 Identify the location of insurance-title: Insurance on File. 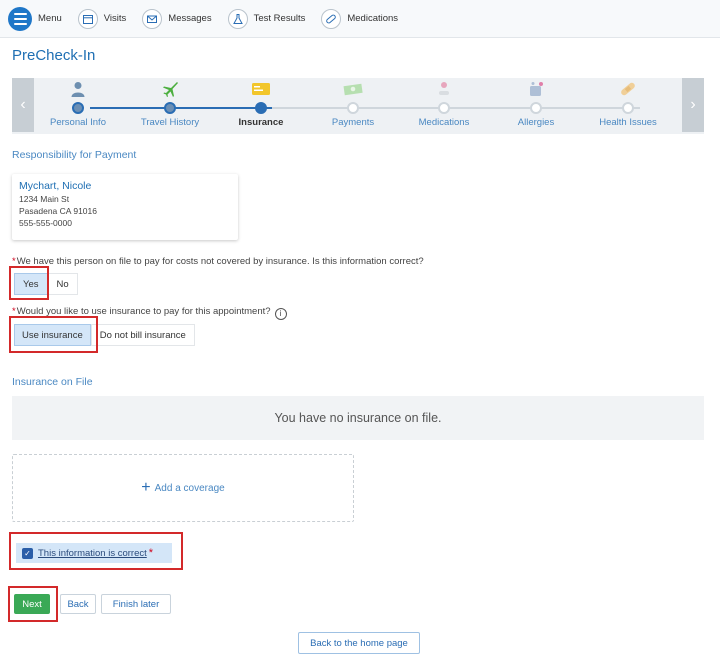
(52, 382).